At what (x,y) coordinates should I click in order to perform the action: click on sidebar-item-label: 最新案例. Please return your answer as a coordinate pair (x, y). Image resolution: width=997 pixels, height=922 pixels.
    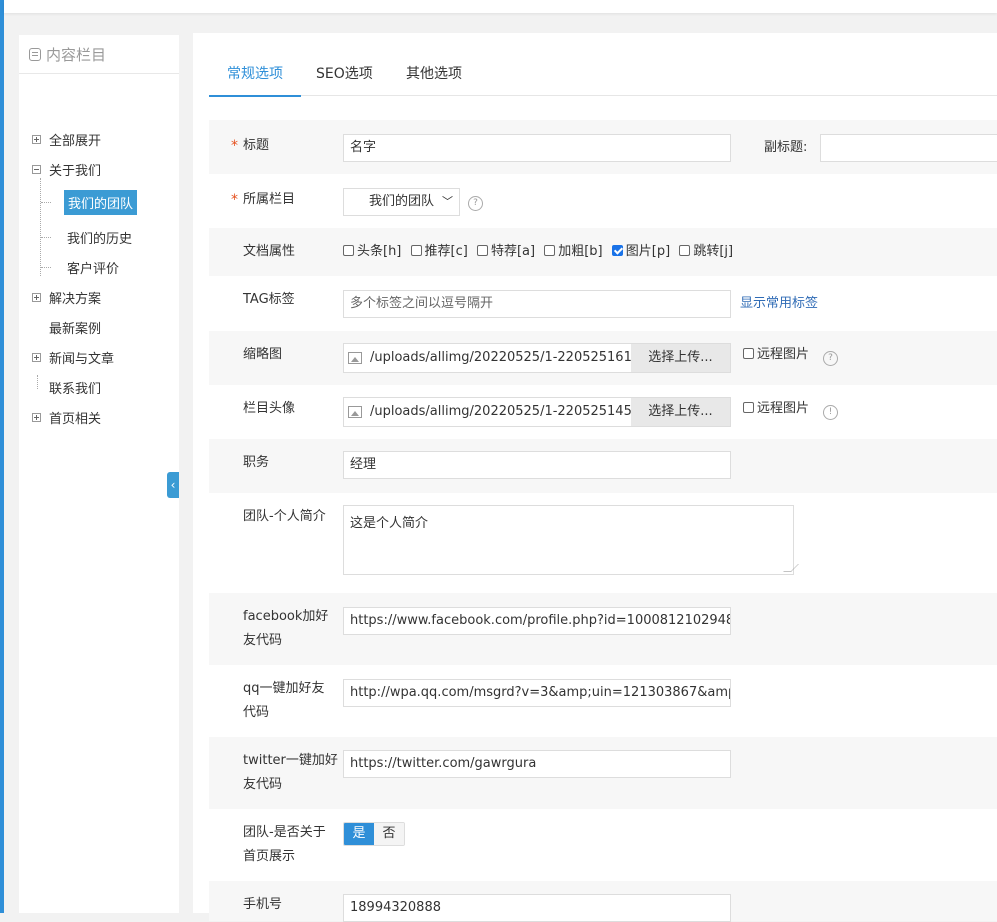
    Looking at the image, I should click on (75, 329).